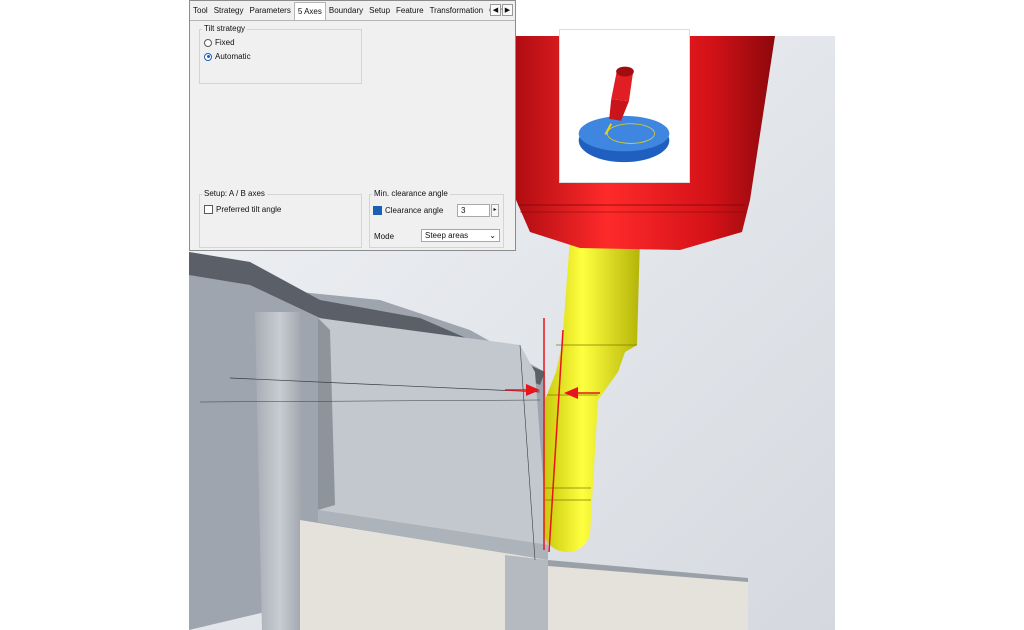 This screenshot has width=1024, height=630. What do you see at coordinates (507, 10) in the screenshot?
I see `chevron-right-icon: ▶` at bounding box center [507, 10].